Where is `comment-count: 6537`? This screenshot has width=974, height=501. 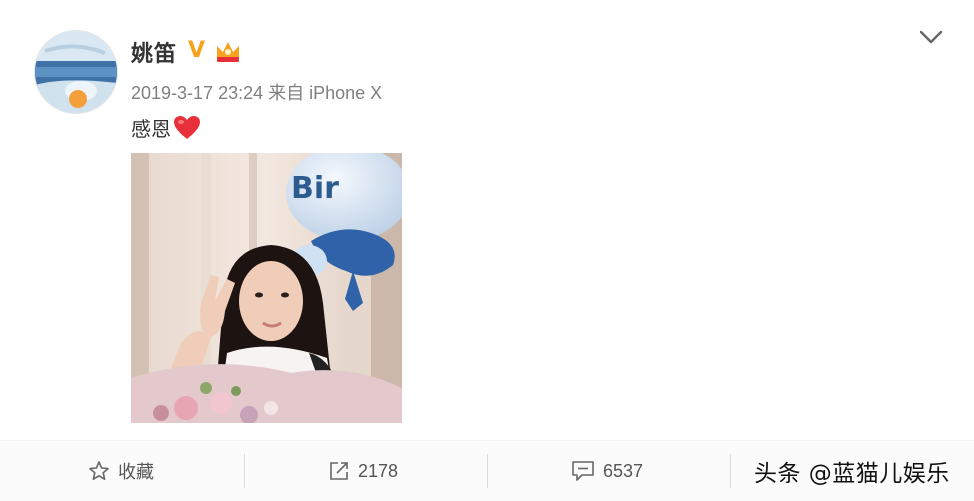
comment-count: 6537 is located at coordinates (623, 470).